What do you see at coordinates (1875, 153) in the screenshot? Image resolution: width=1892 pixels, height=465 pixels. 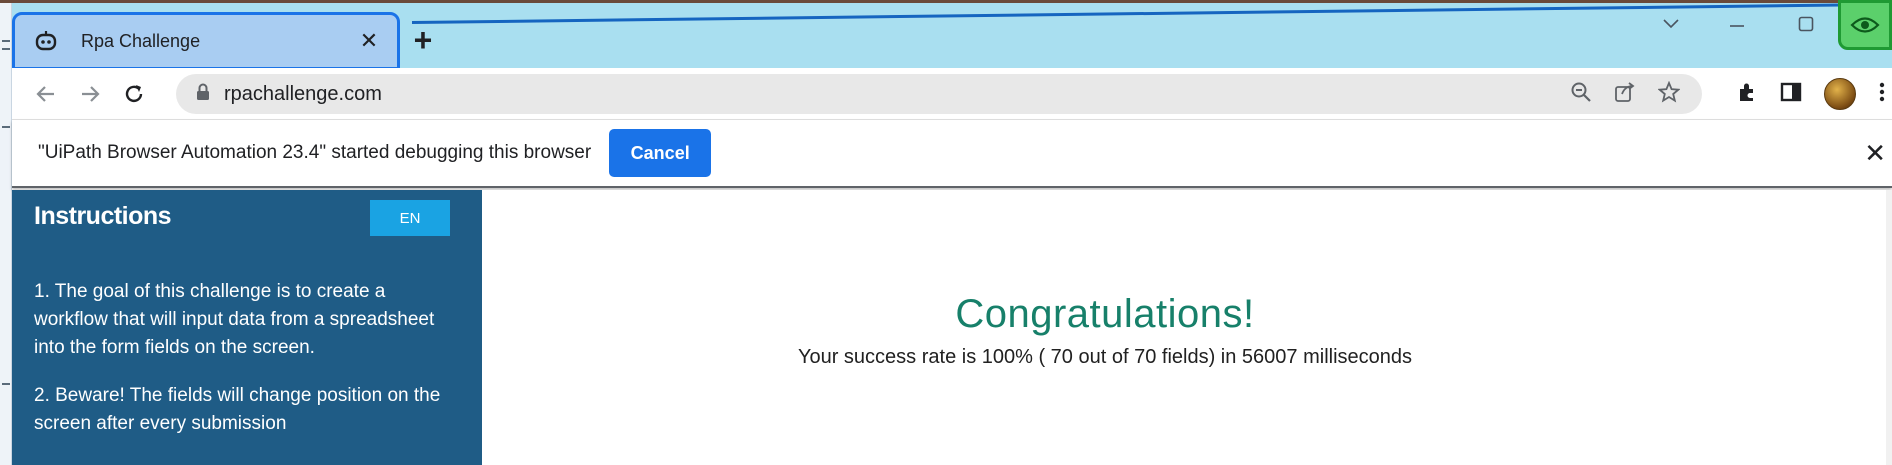 I see `close-icon: ✕` at bounding box center [1875, 153].